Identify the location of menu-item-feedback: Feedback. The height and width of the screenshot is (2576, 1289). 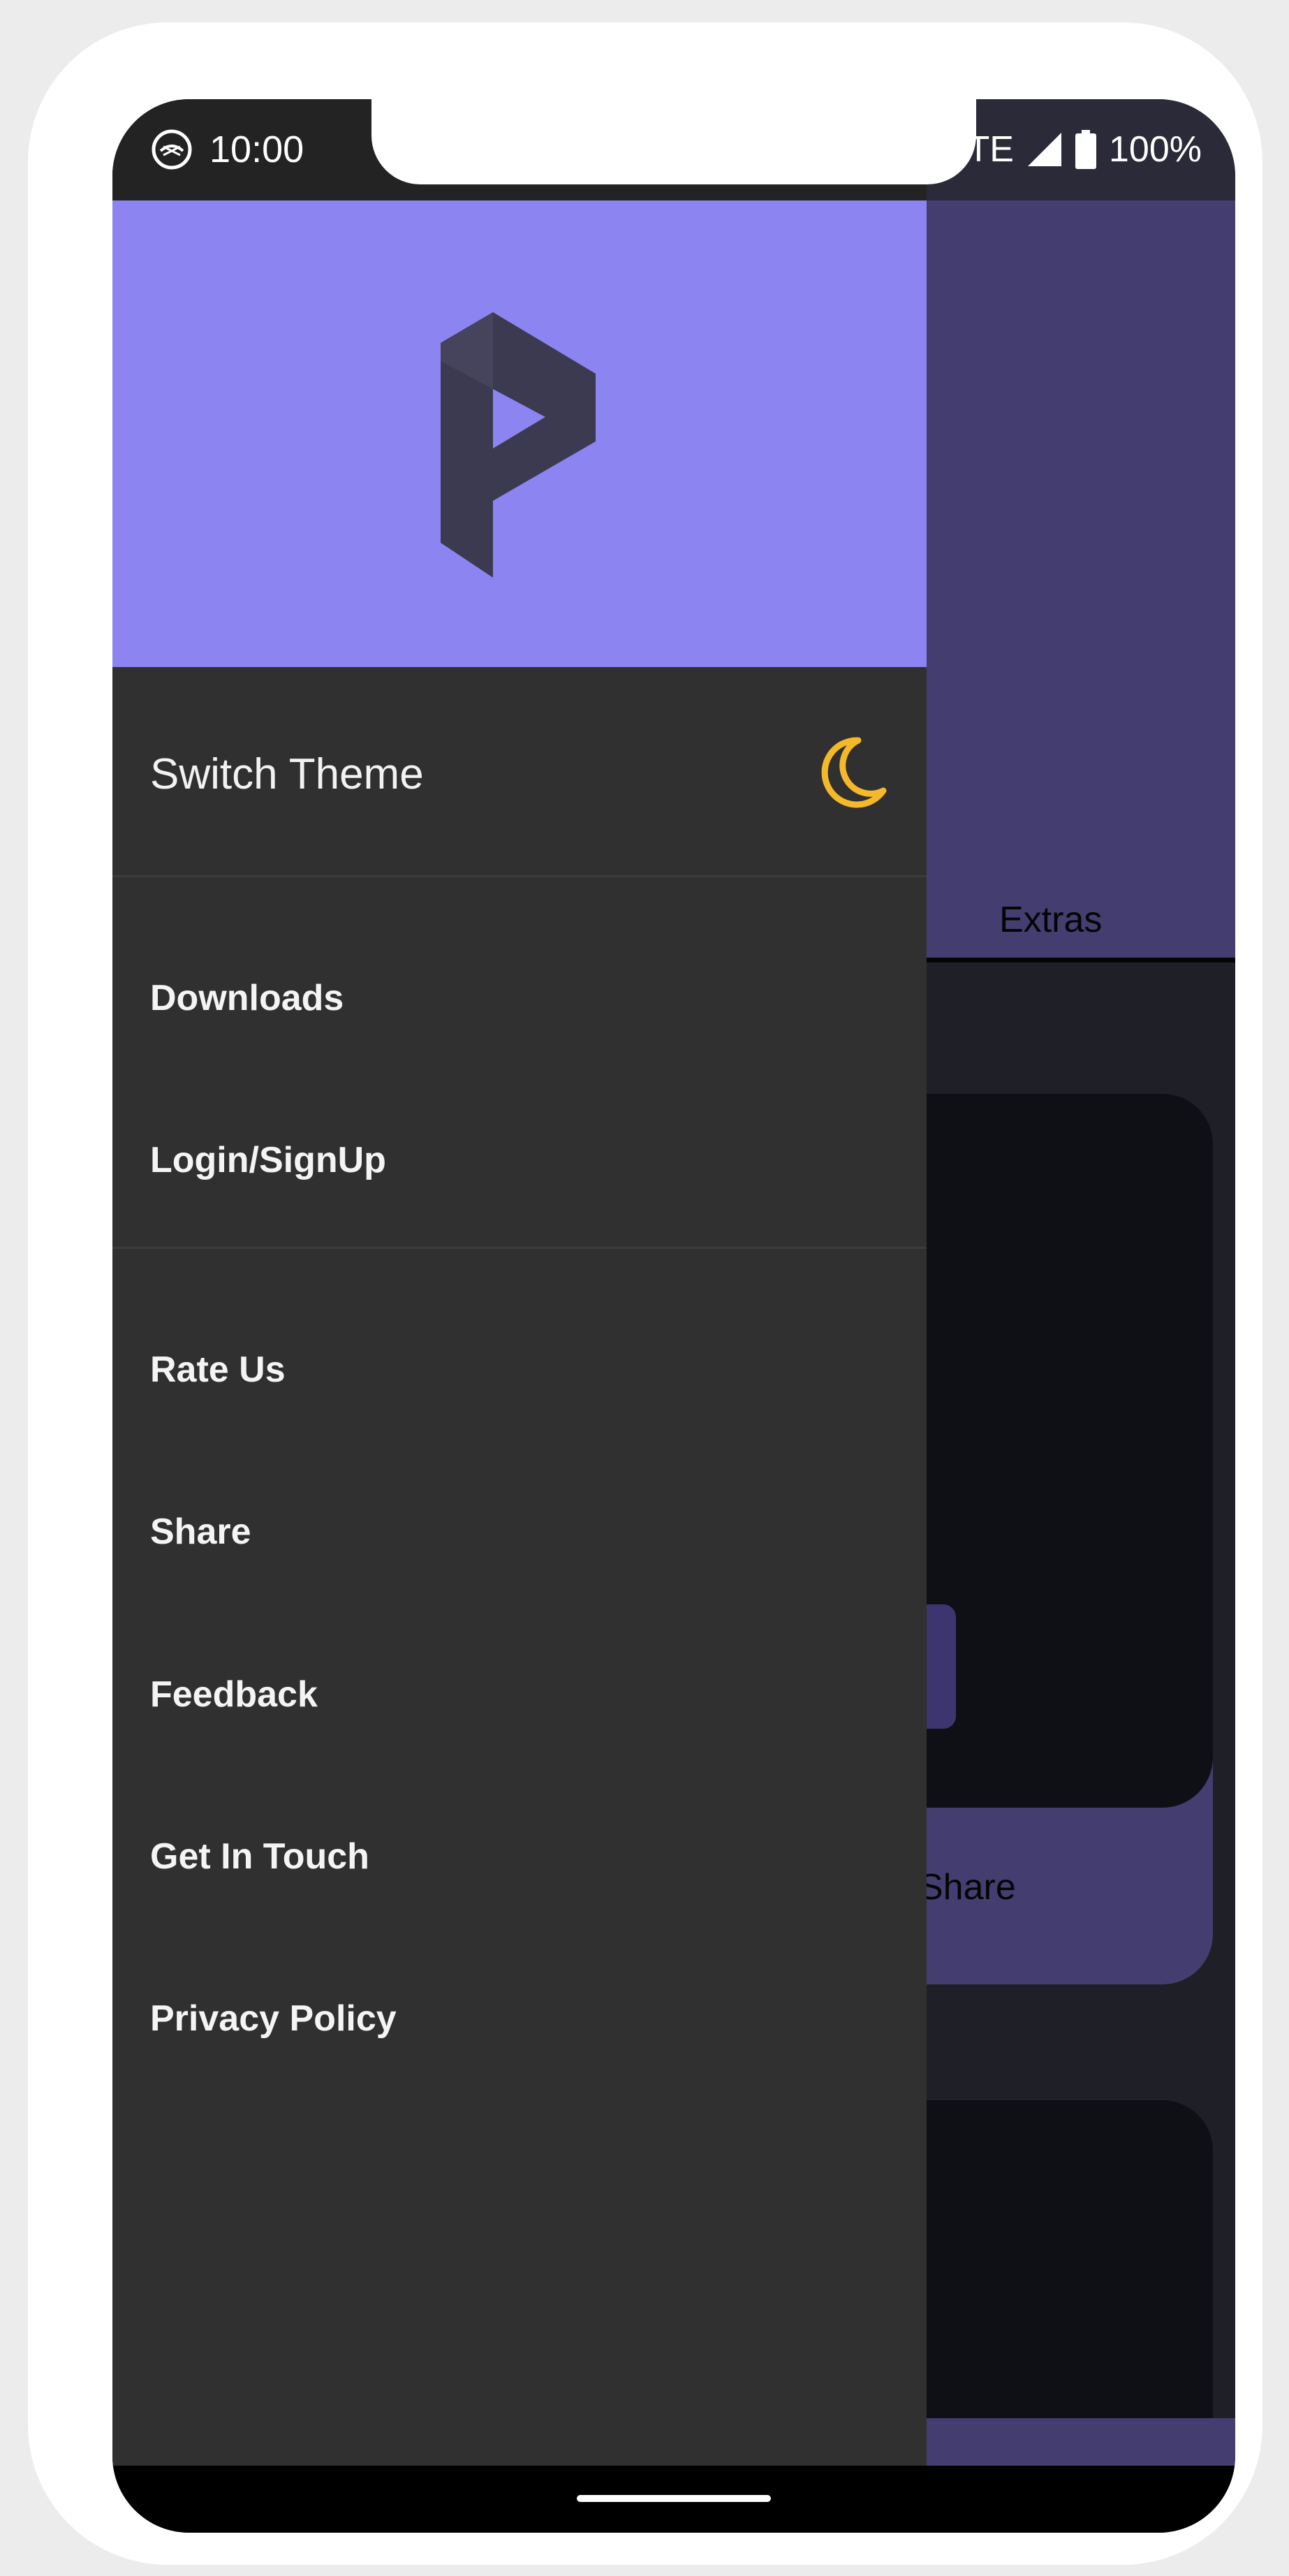
(234, 1694).